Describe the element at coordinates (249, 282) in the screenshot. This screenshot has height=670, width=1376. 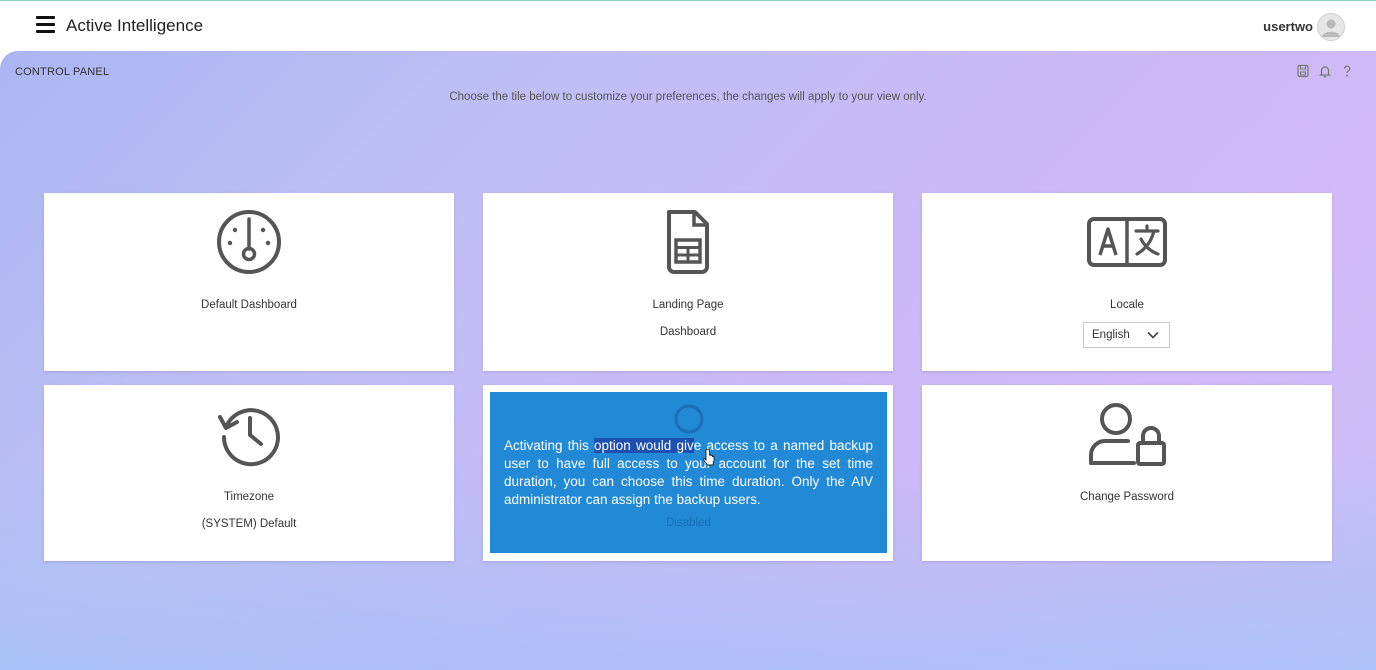
I see `tile-default-dashboard: Default Dashboard` at that location.